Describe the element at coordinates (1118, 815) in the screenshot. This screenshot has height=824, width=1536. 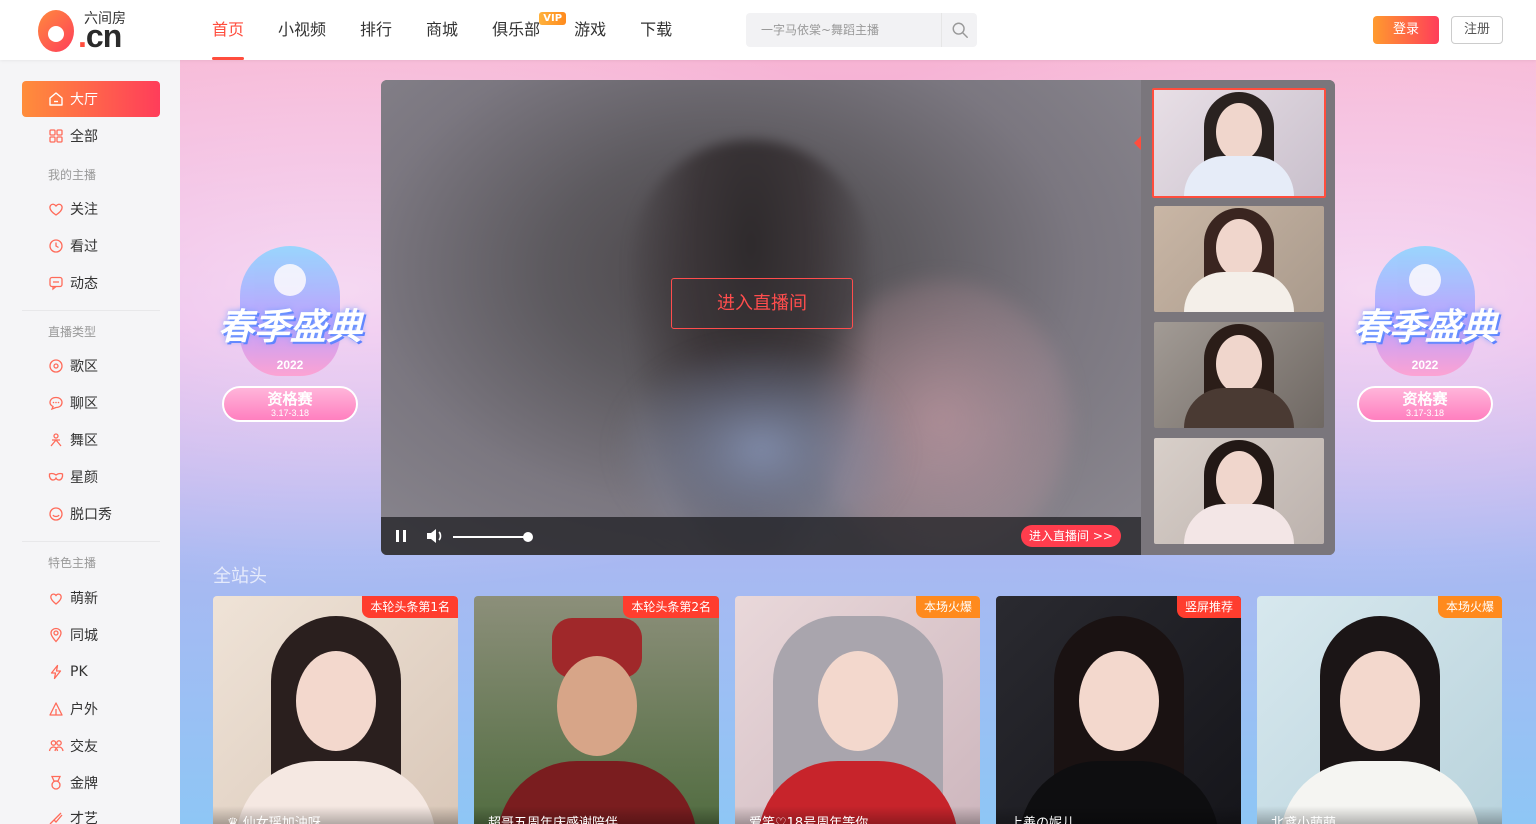
I see `card-anchor-name: 上善の妮儿` at that location.